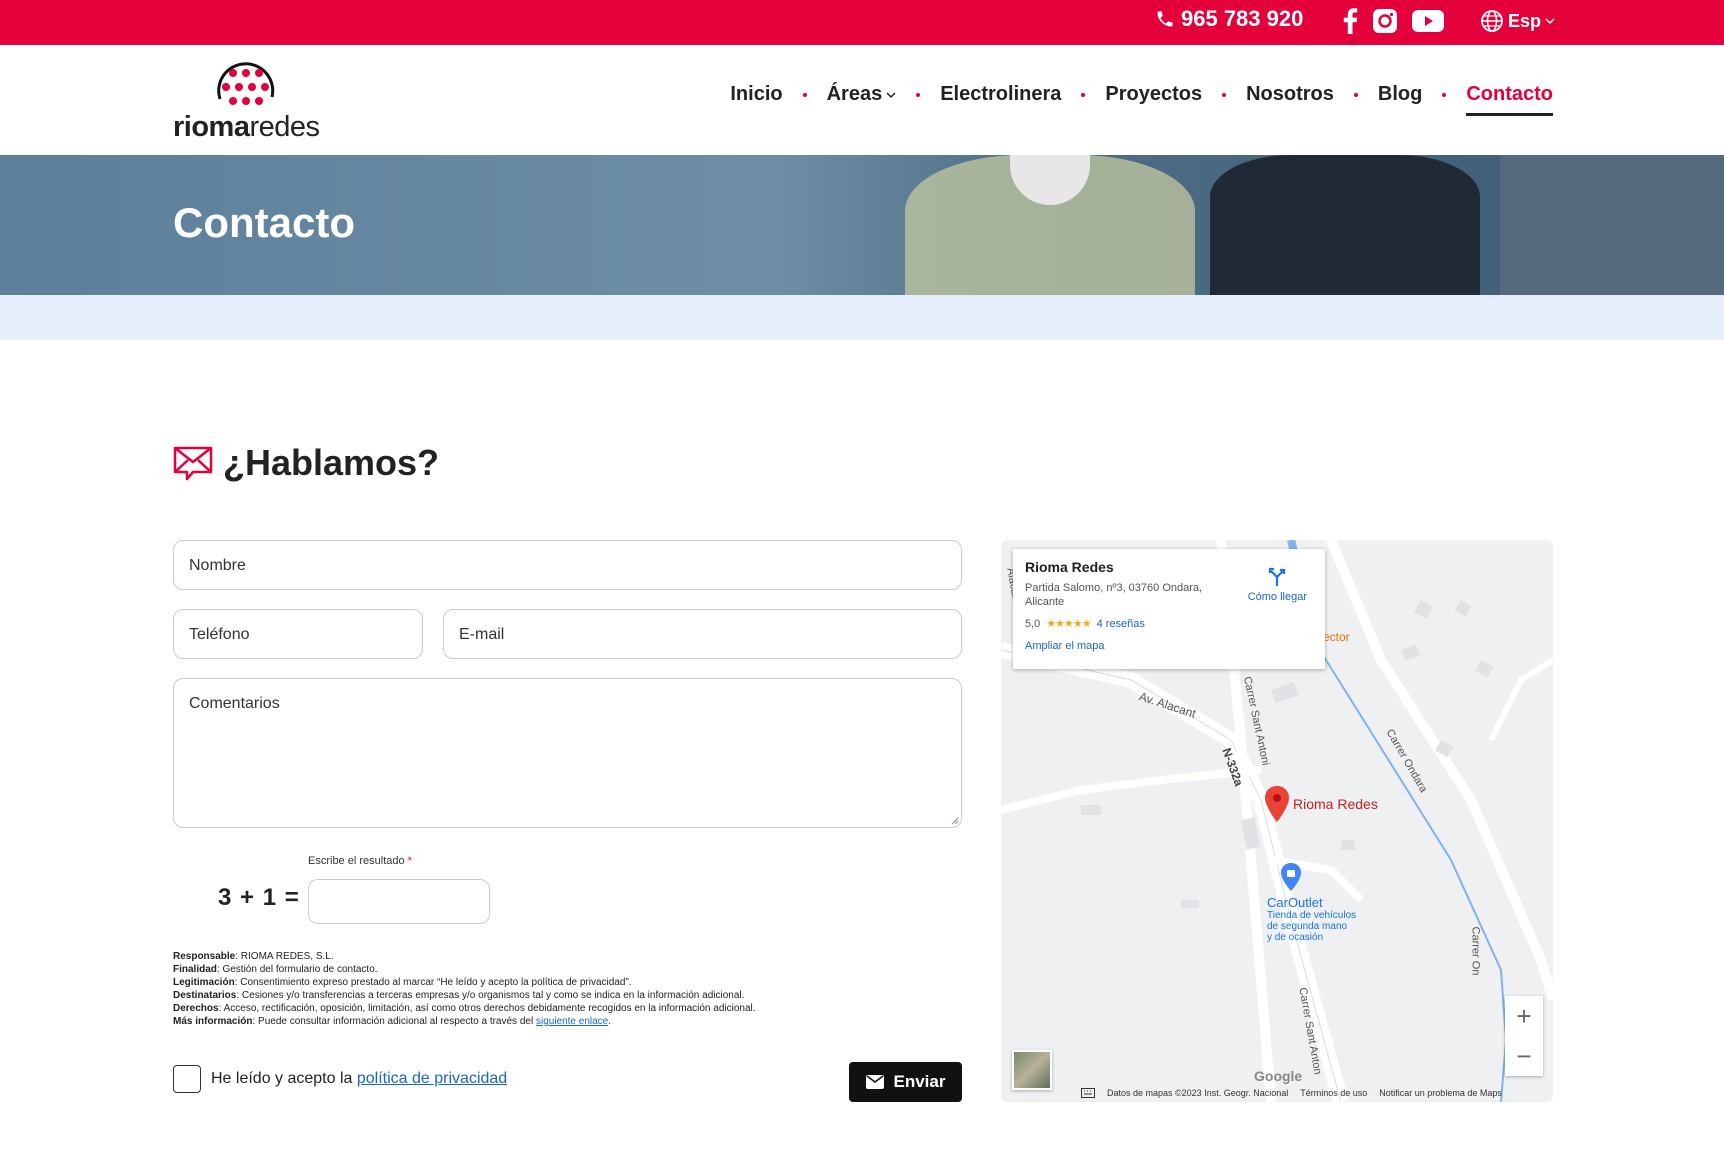 This screenshot has height=1163, width=1724. Describe the element at coordinates (1169, 646) in the screenshot. I see `enlarge-map-link: Ampliar el mapa` at that location.